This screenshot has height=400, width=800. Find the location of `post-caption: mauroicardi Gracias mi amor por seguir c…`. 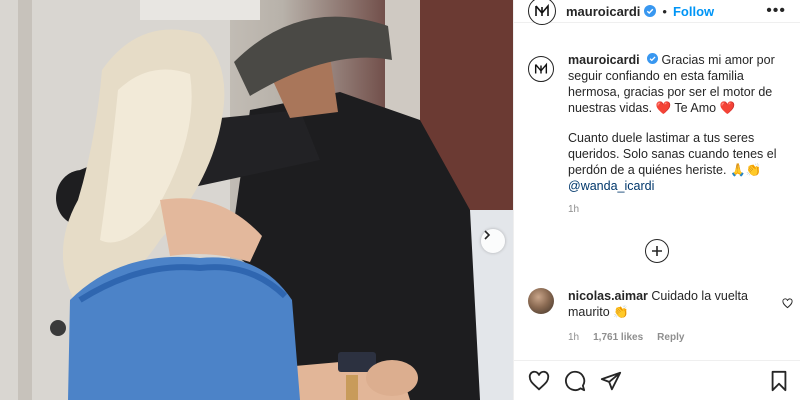

post-caption: mauroicardi Gracias mi amor por seguir c… is located at coordinates (660, 135).